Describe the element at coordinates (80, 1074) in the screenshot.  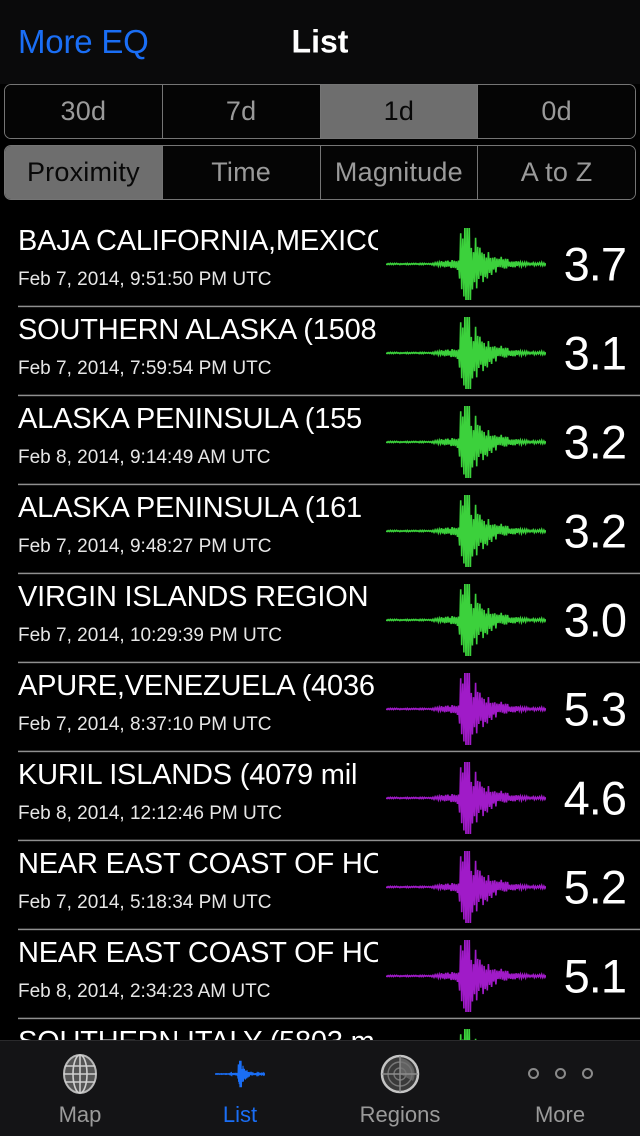
I see `globe-icon` at that location.